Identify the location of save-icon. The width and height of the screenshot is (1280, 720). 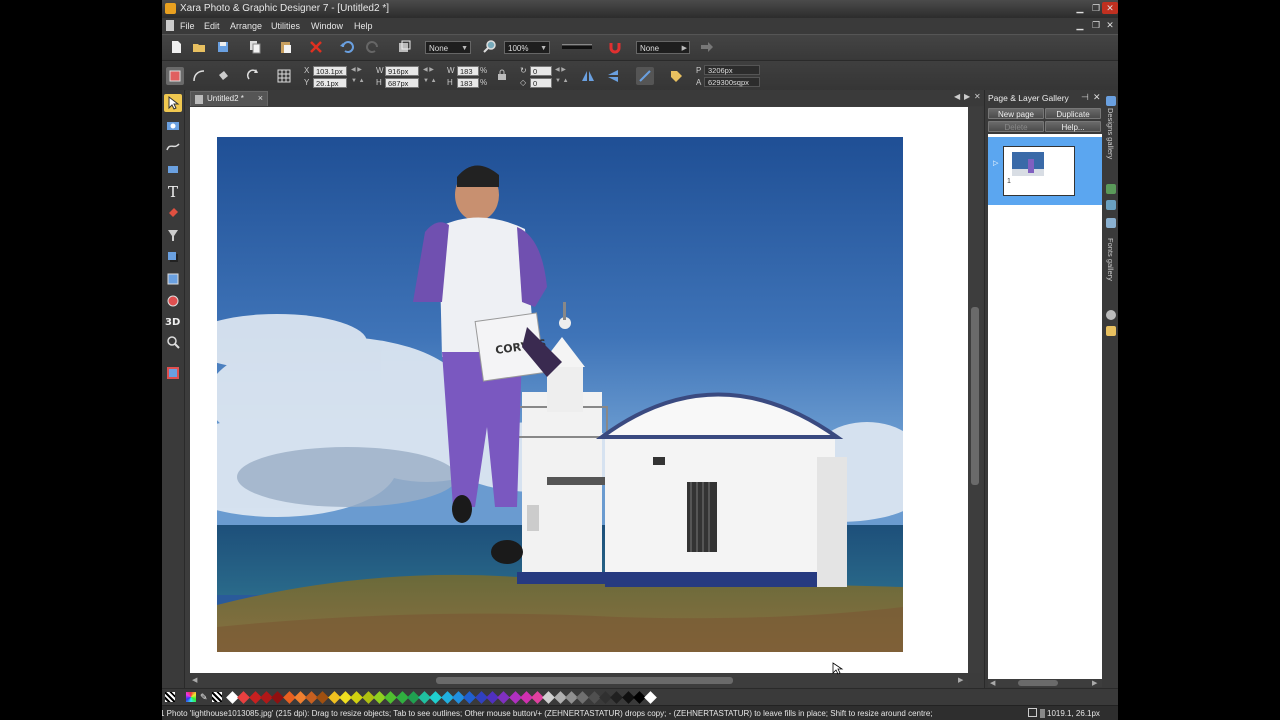
(223, 47).